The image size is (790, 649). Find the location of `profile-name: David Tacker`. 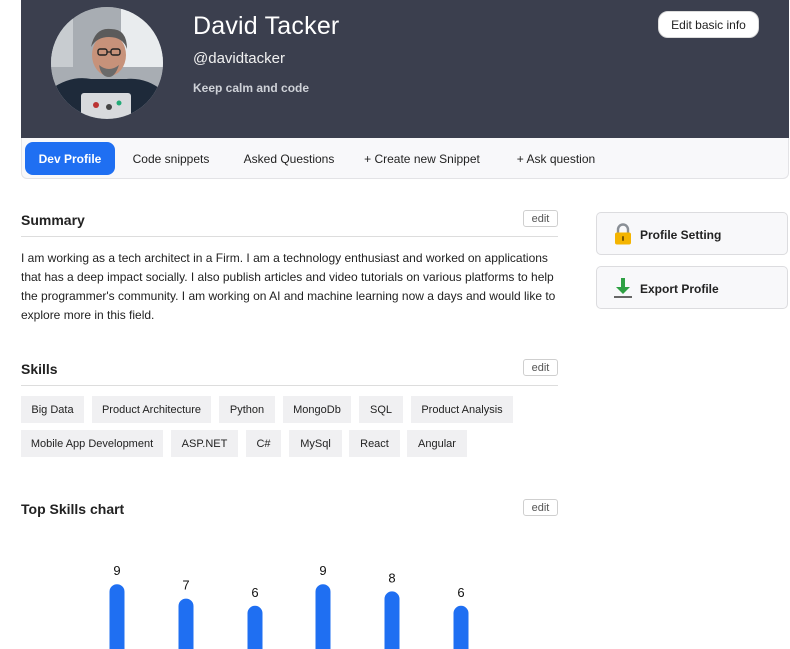

profile-name: David Tacker is located at coordinates (266, 26).